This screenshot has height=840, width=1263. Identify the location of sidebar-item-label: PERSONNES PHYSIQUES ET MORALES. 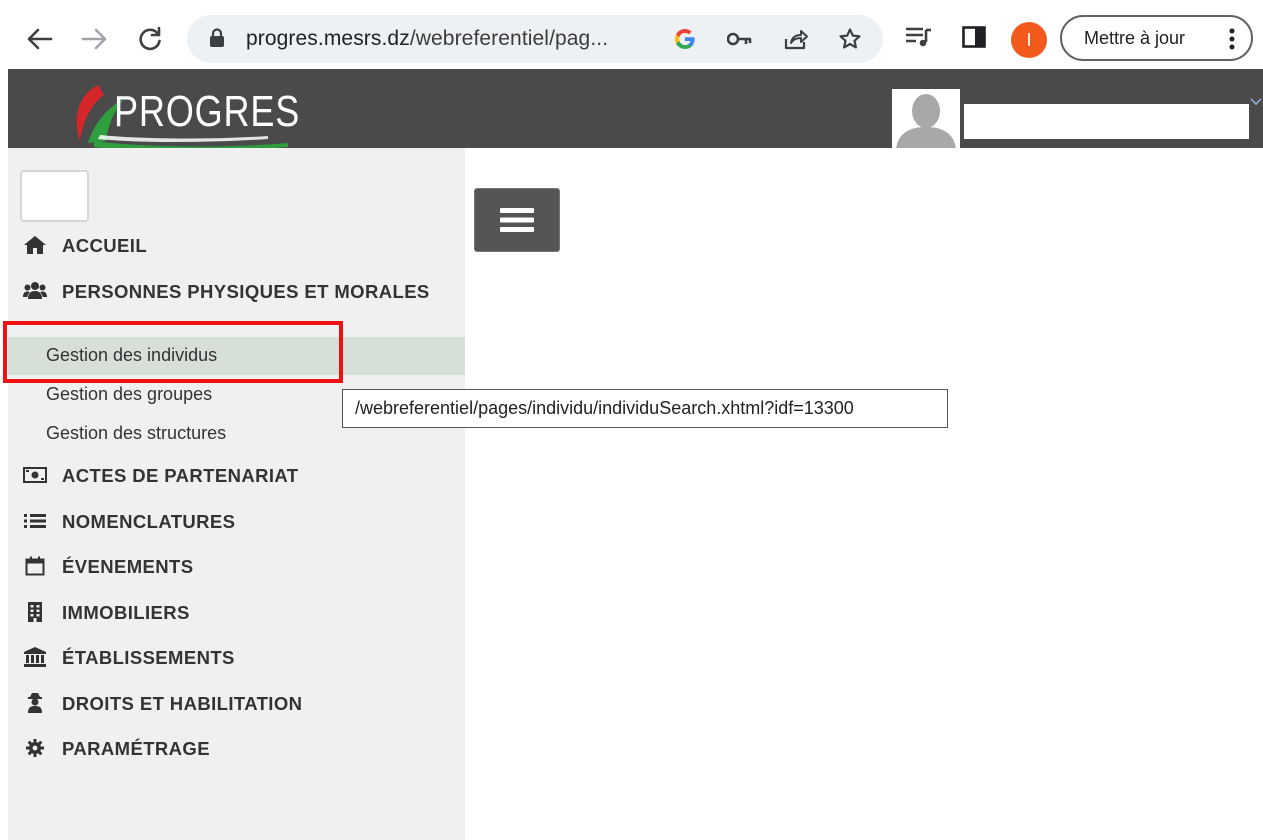
(246, 291).